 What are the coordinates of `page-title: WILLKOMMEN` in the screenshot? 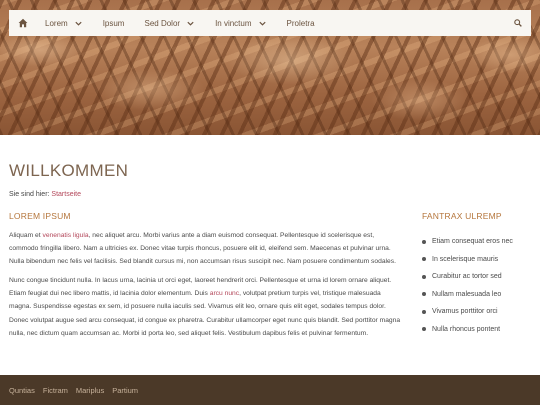 It's located at (69, 170).